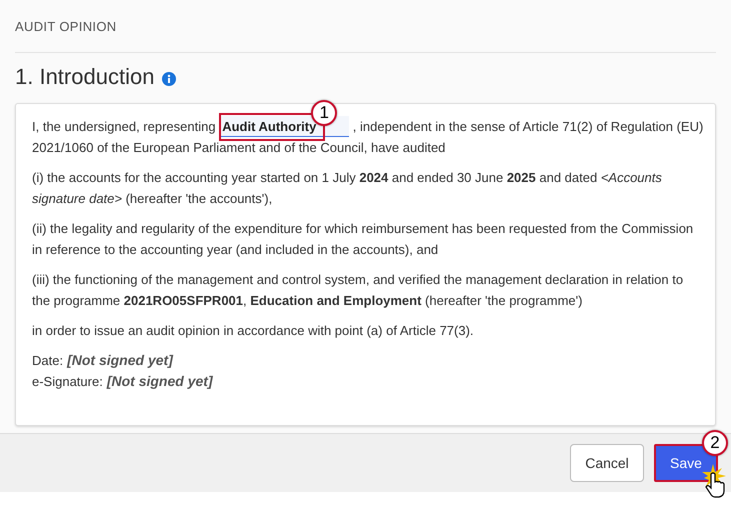 The width and height of the screenshot is (731, 511). Describe the element at coordinates (65, 26) in the screenshot. I see `section-title: AUDIT OPINION` at that location.